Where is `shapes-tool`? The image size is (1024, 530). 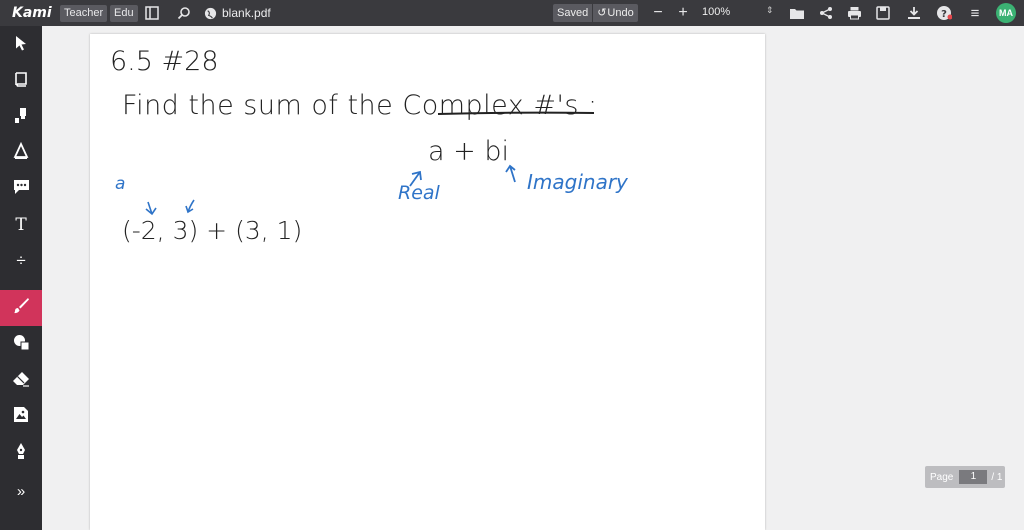
shapes-tool is located at coordinates (21, 345).